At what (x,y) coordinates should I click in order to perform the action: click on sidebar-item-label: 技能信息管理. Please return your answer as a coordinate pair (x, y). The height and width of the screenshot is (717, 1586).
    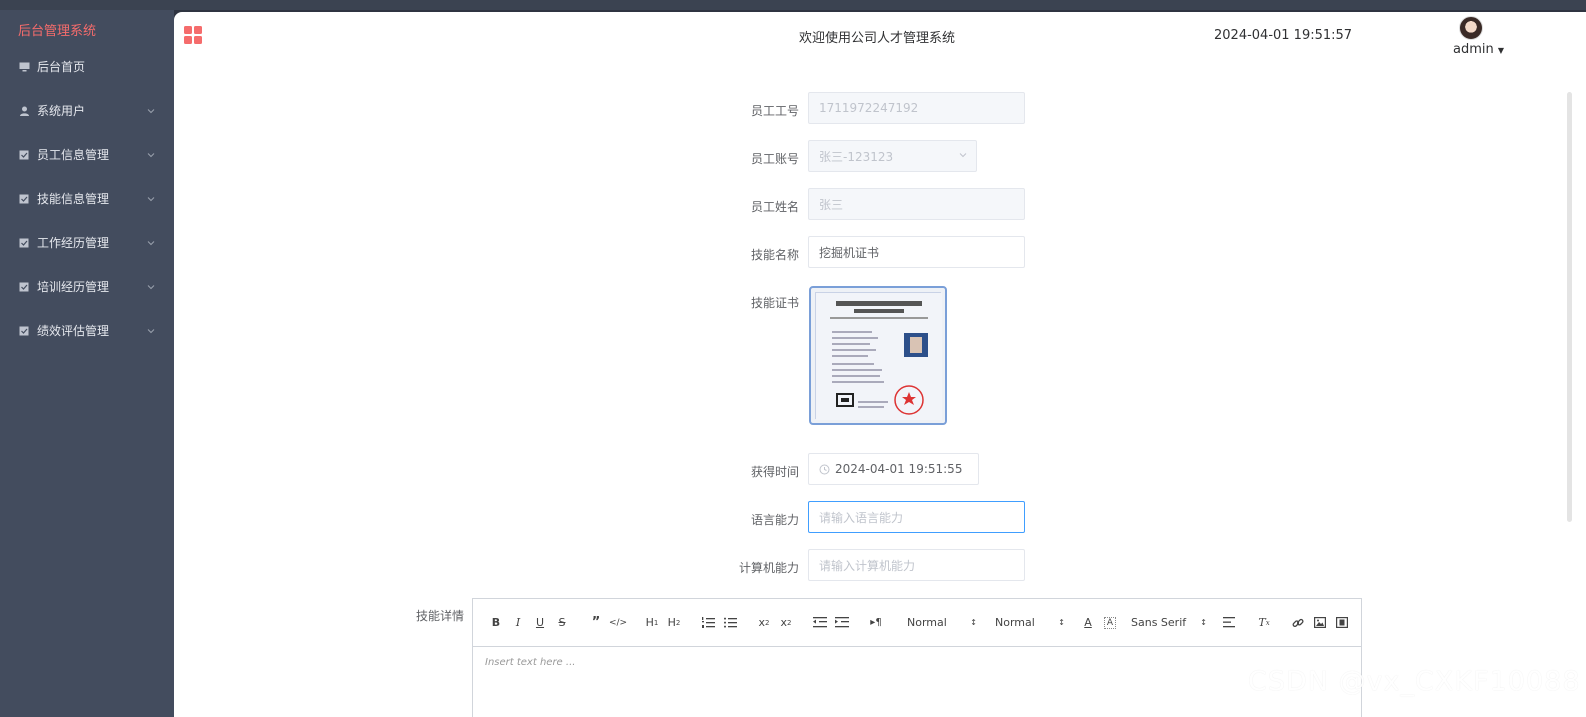
    Looking at the image, I should click on (73, 198).